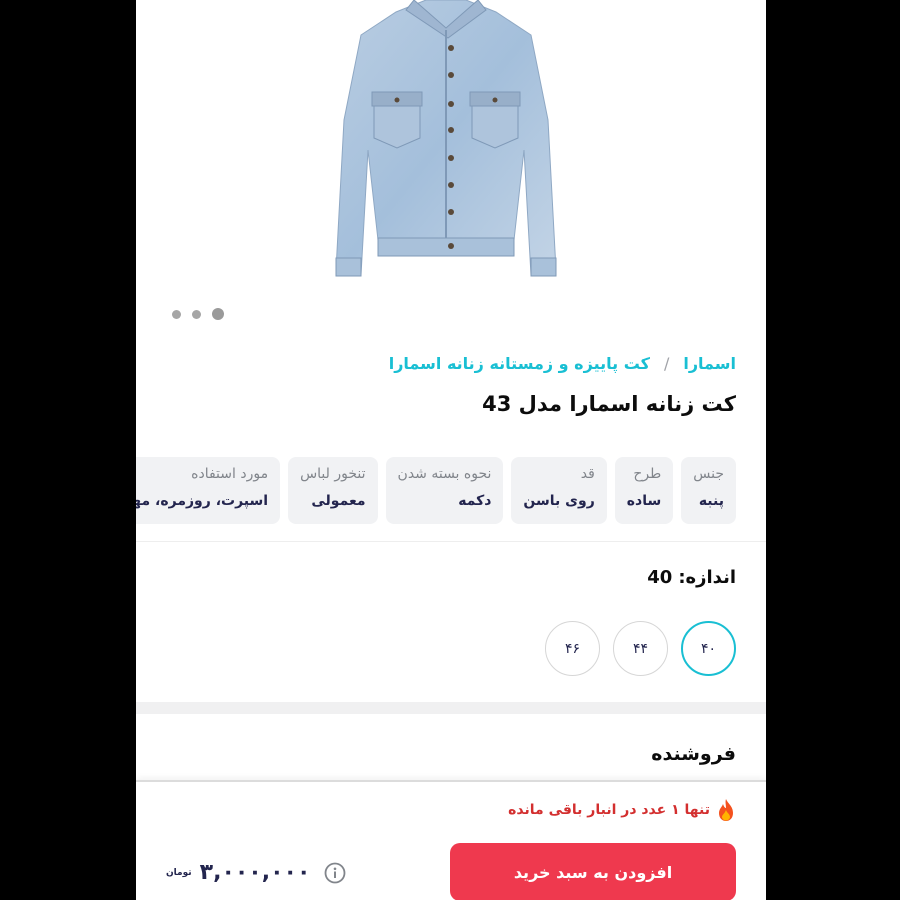 Image resolution: width=900 pixels, height=900 pixels. I want to click on attribute-chip: مورد استفاده اسپرت، روزمره، مهمانی, so click(208, 490).